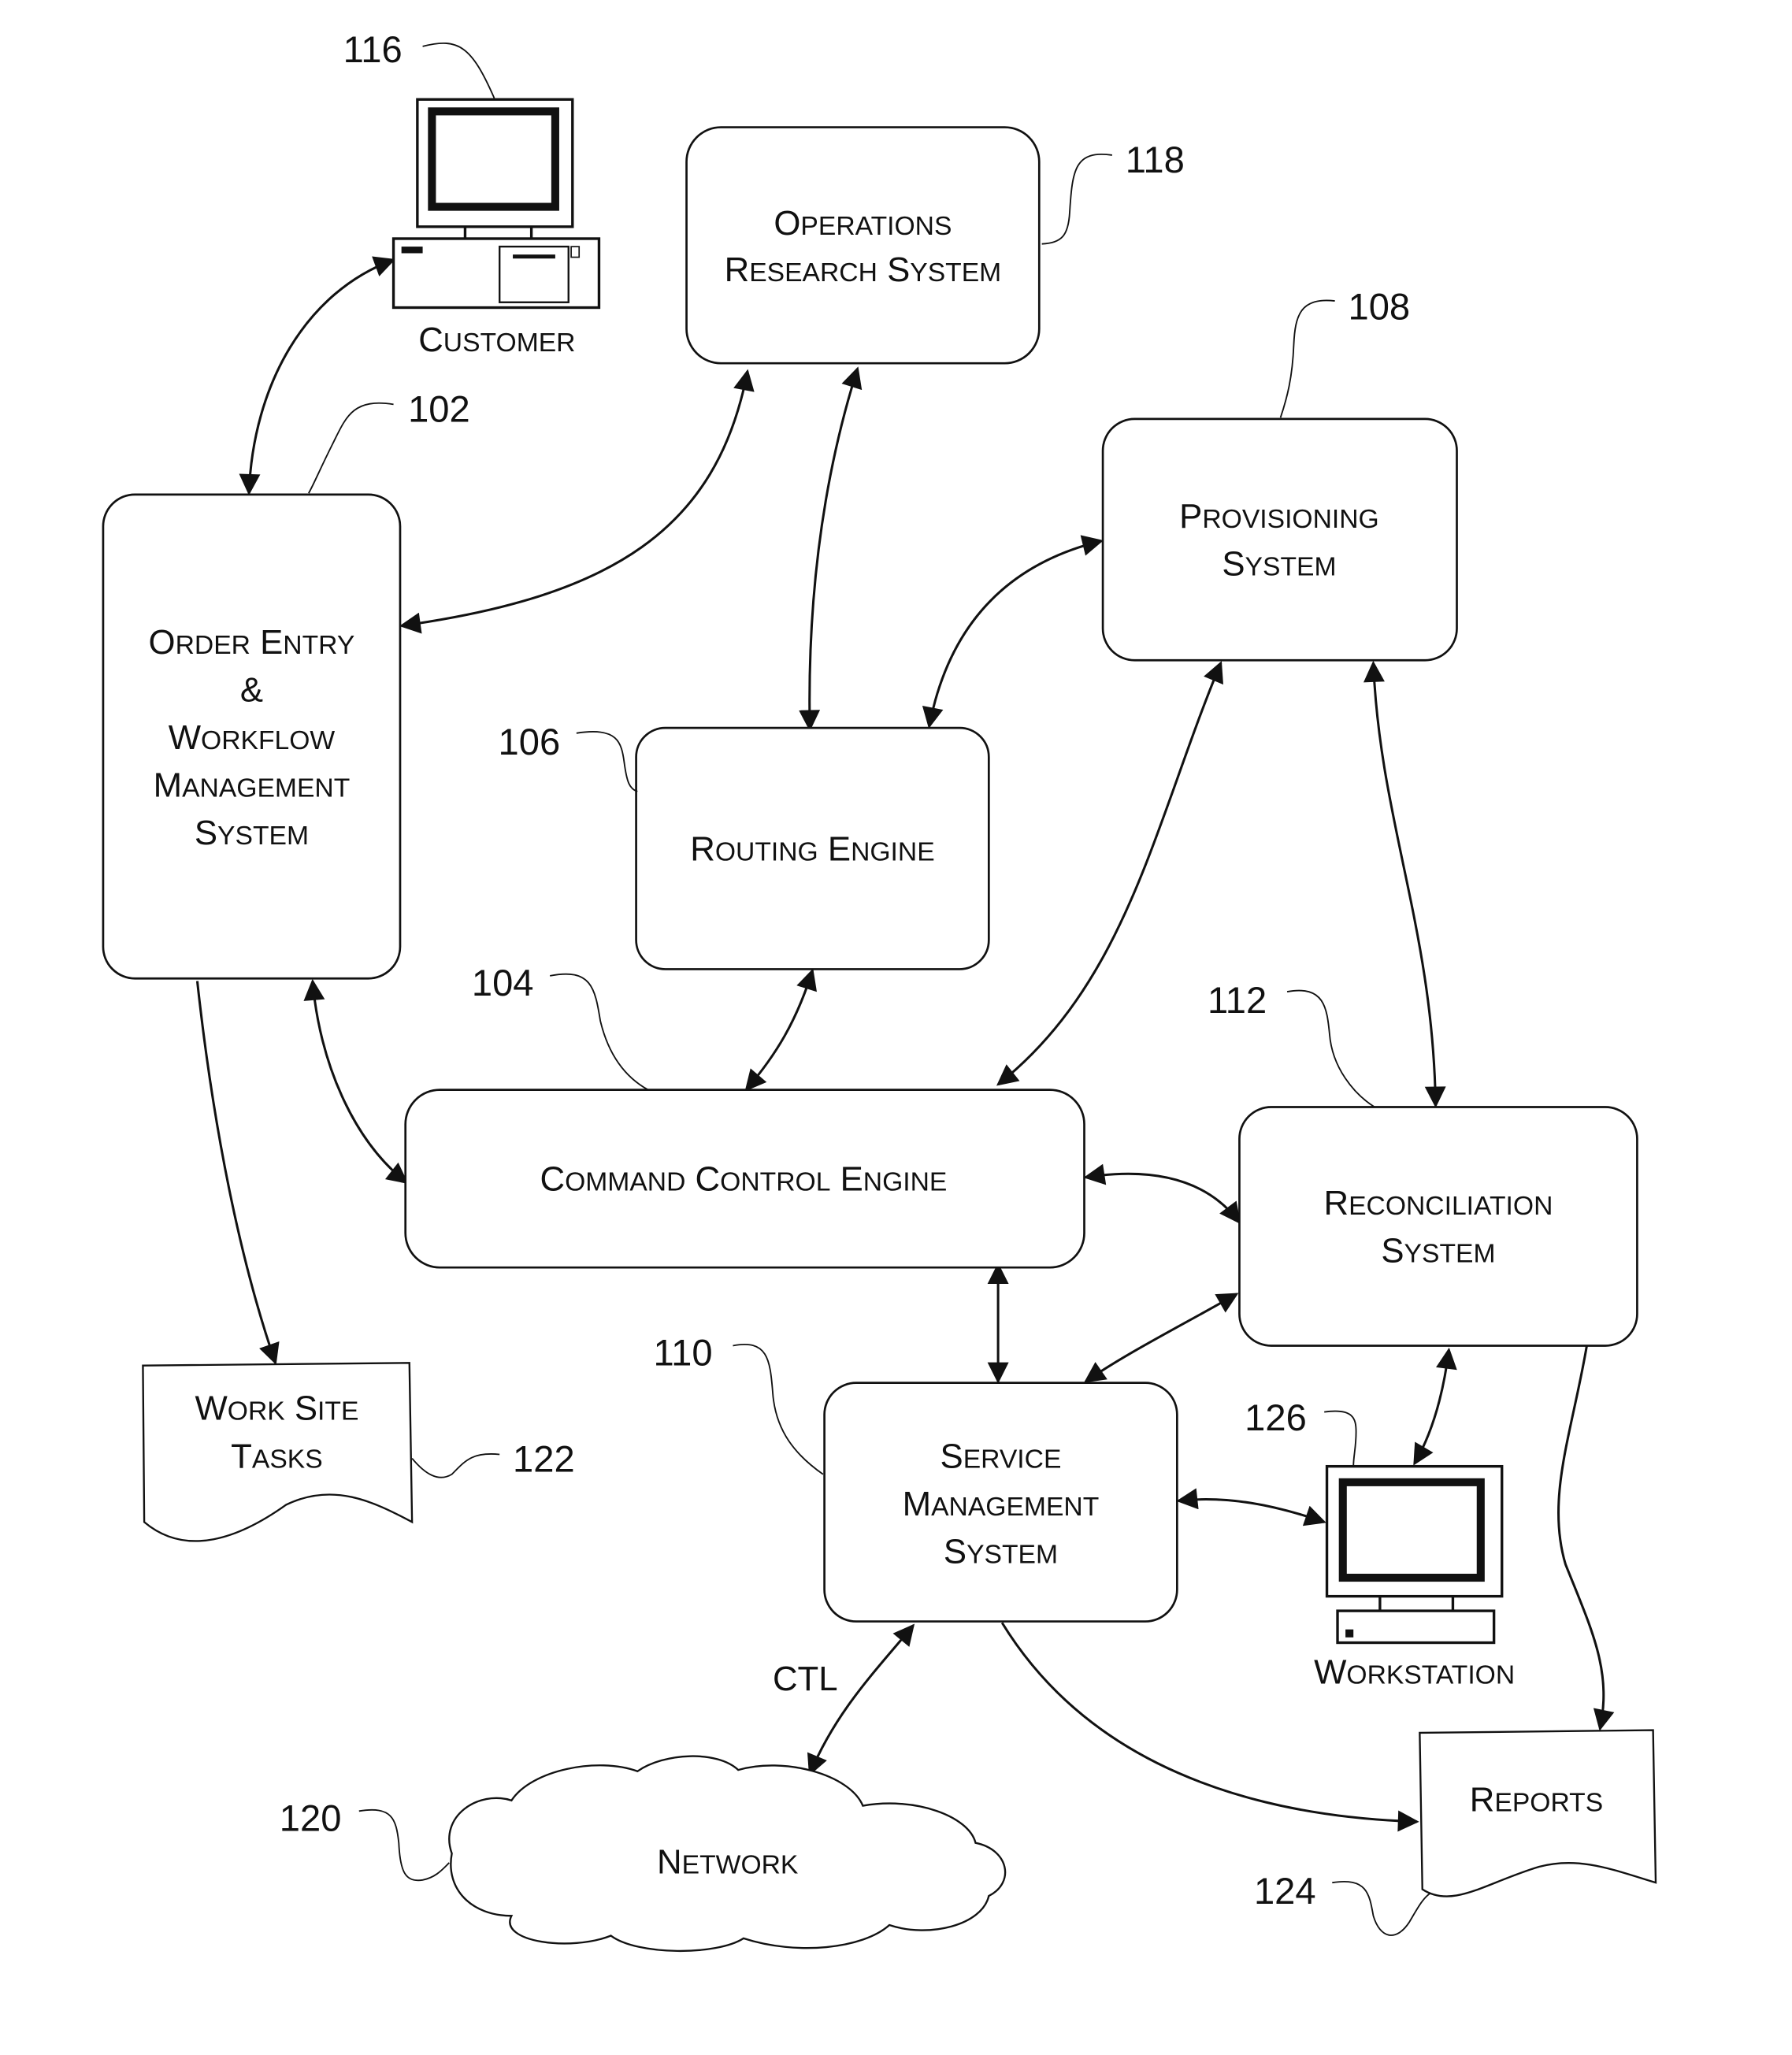  What do you see at coordinates (1379, 307) in the screenshot?
I see `ref-108: 108` at bounding box center [1379, 307].